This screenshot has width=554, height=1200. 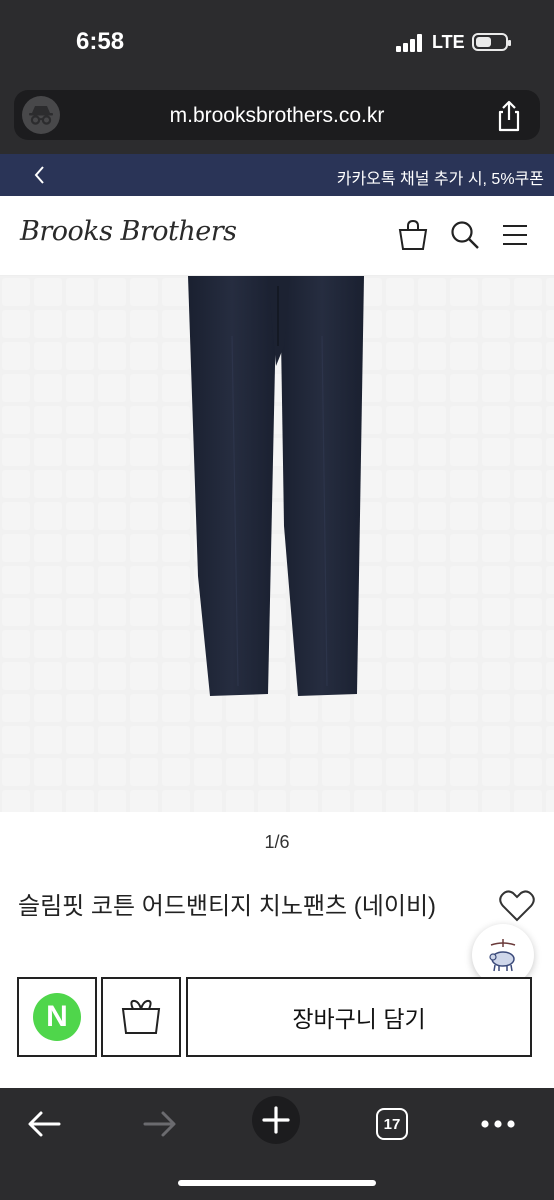 I want to click on naver-pay-logo: N, so click(x=57, y=1017).